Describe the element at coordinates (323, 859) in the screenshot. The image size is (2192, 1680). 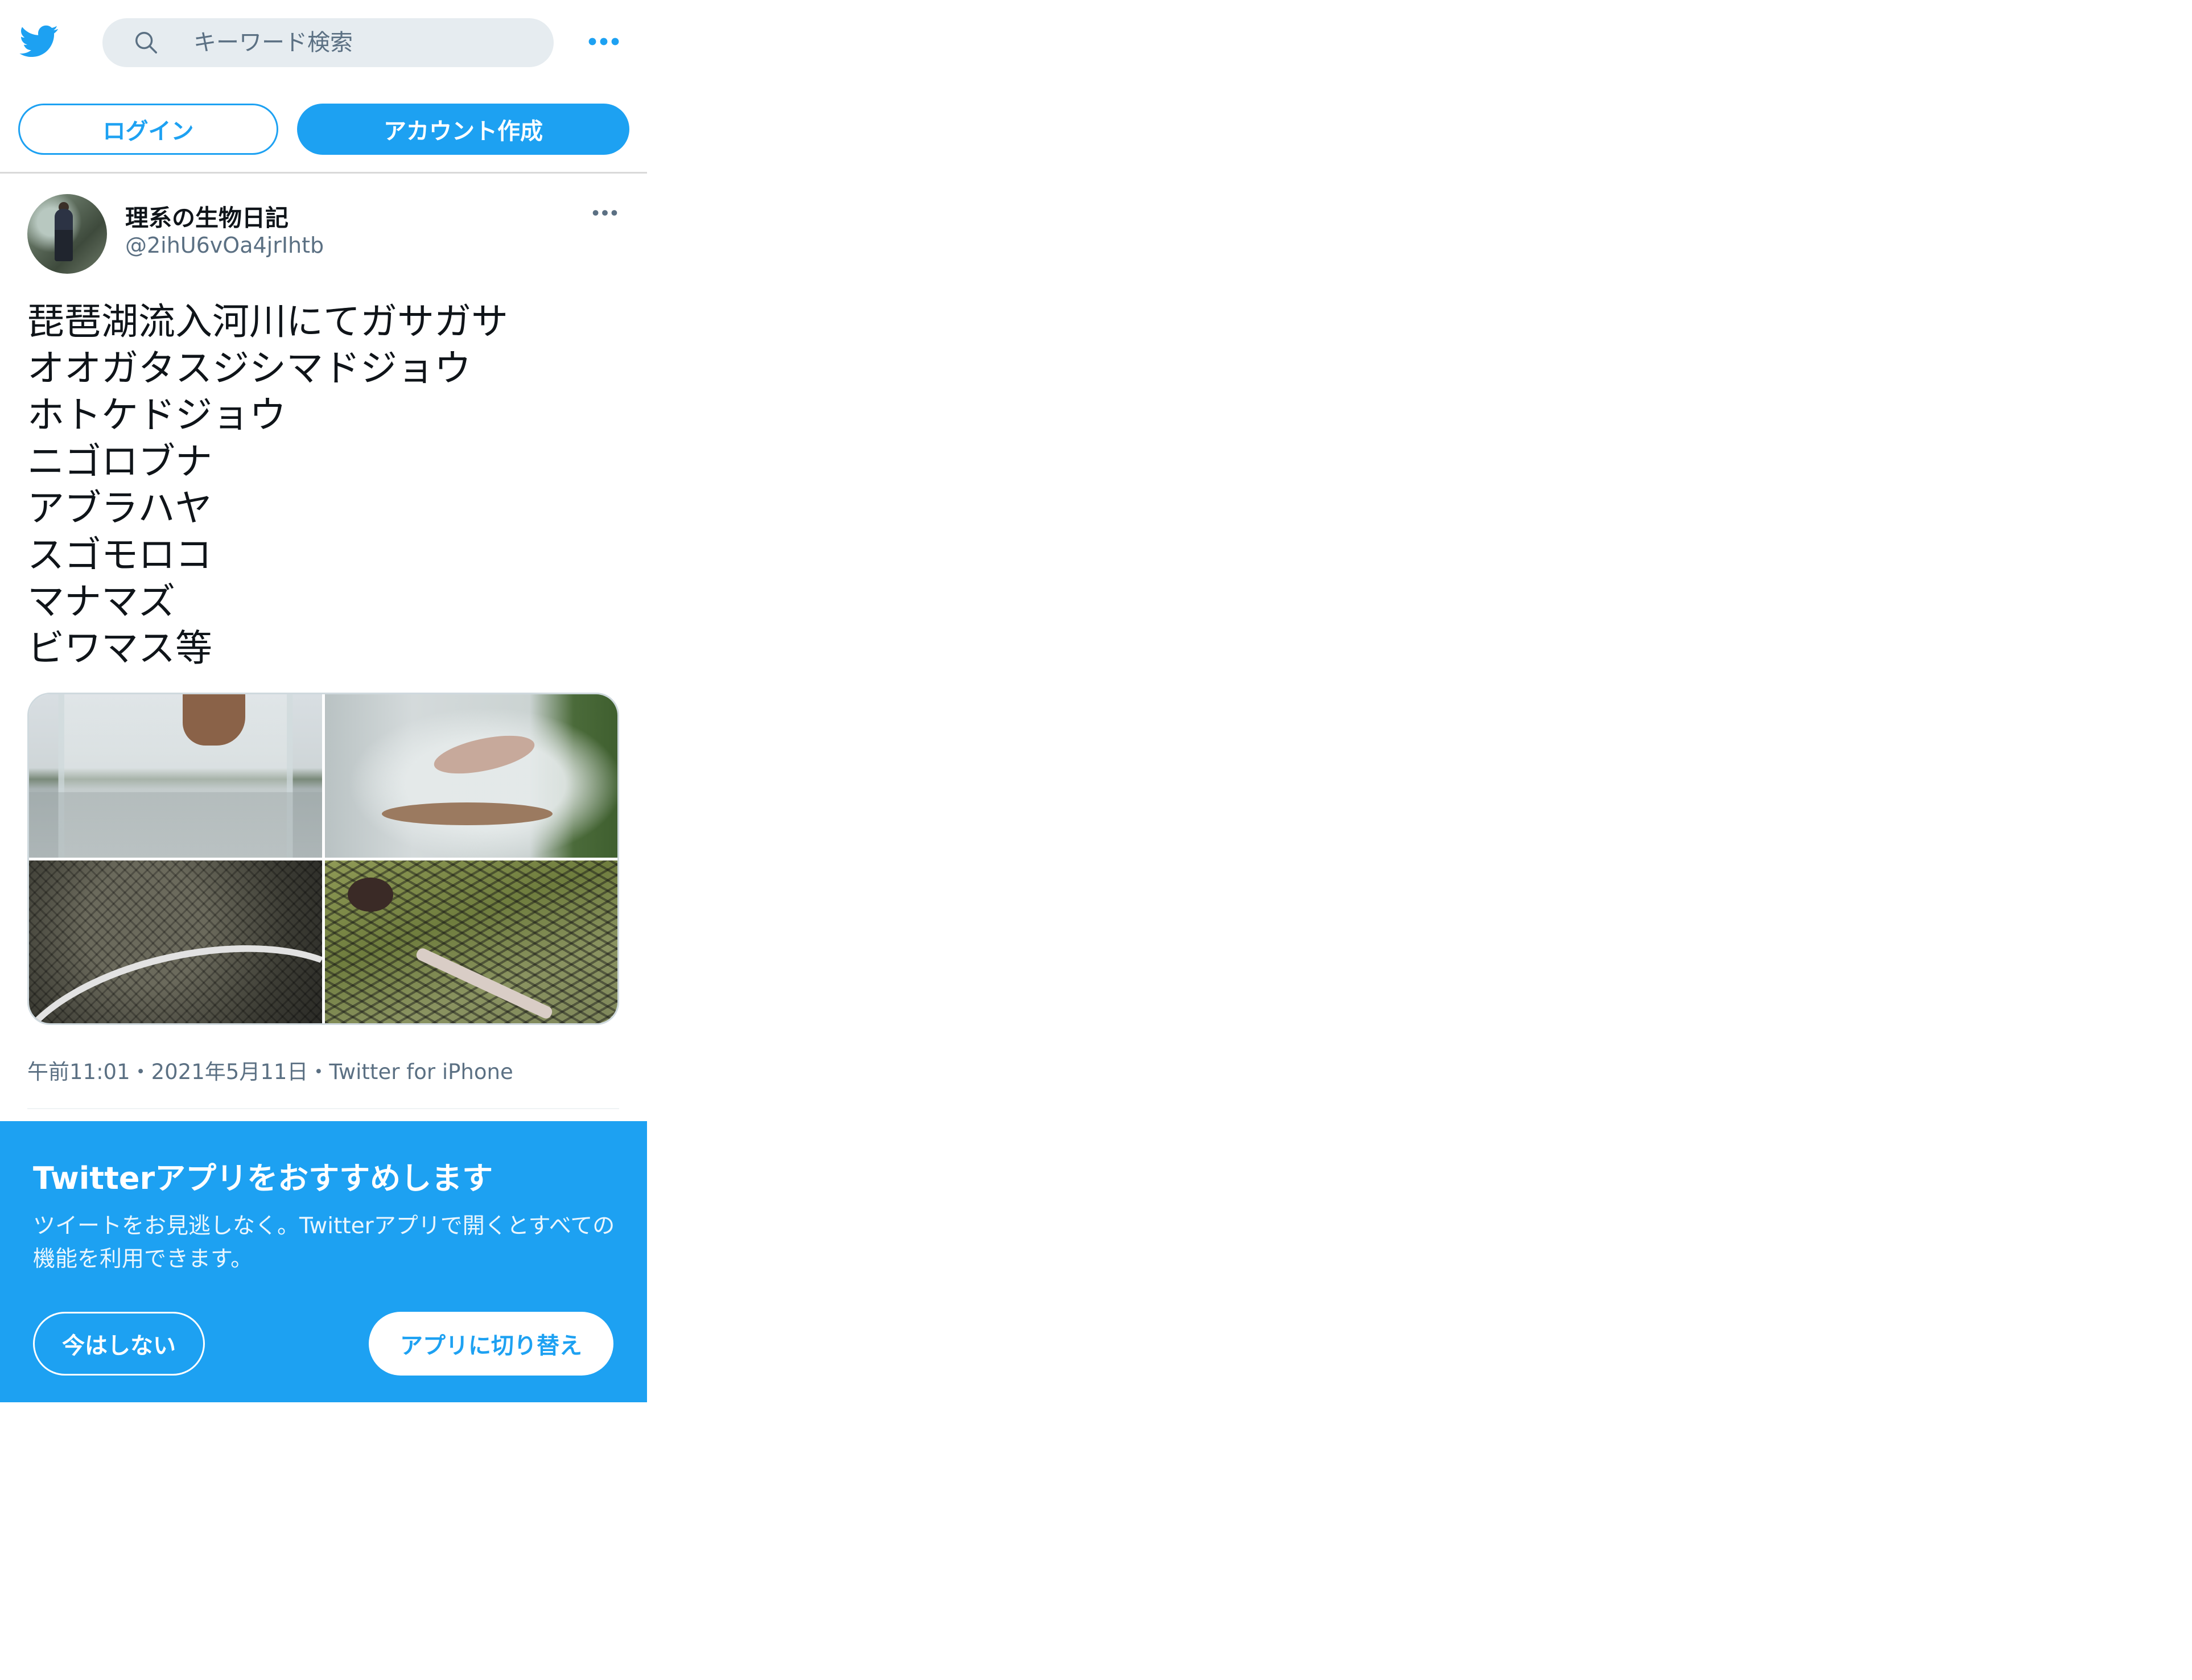
I see `media-grid` at that location.